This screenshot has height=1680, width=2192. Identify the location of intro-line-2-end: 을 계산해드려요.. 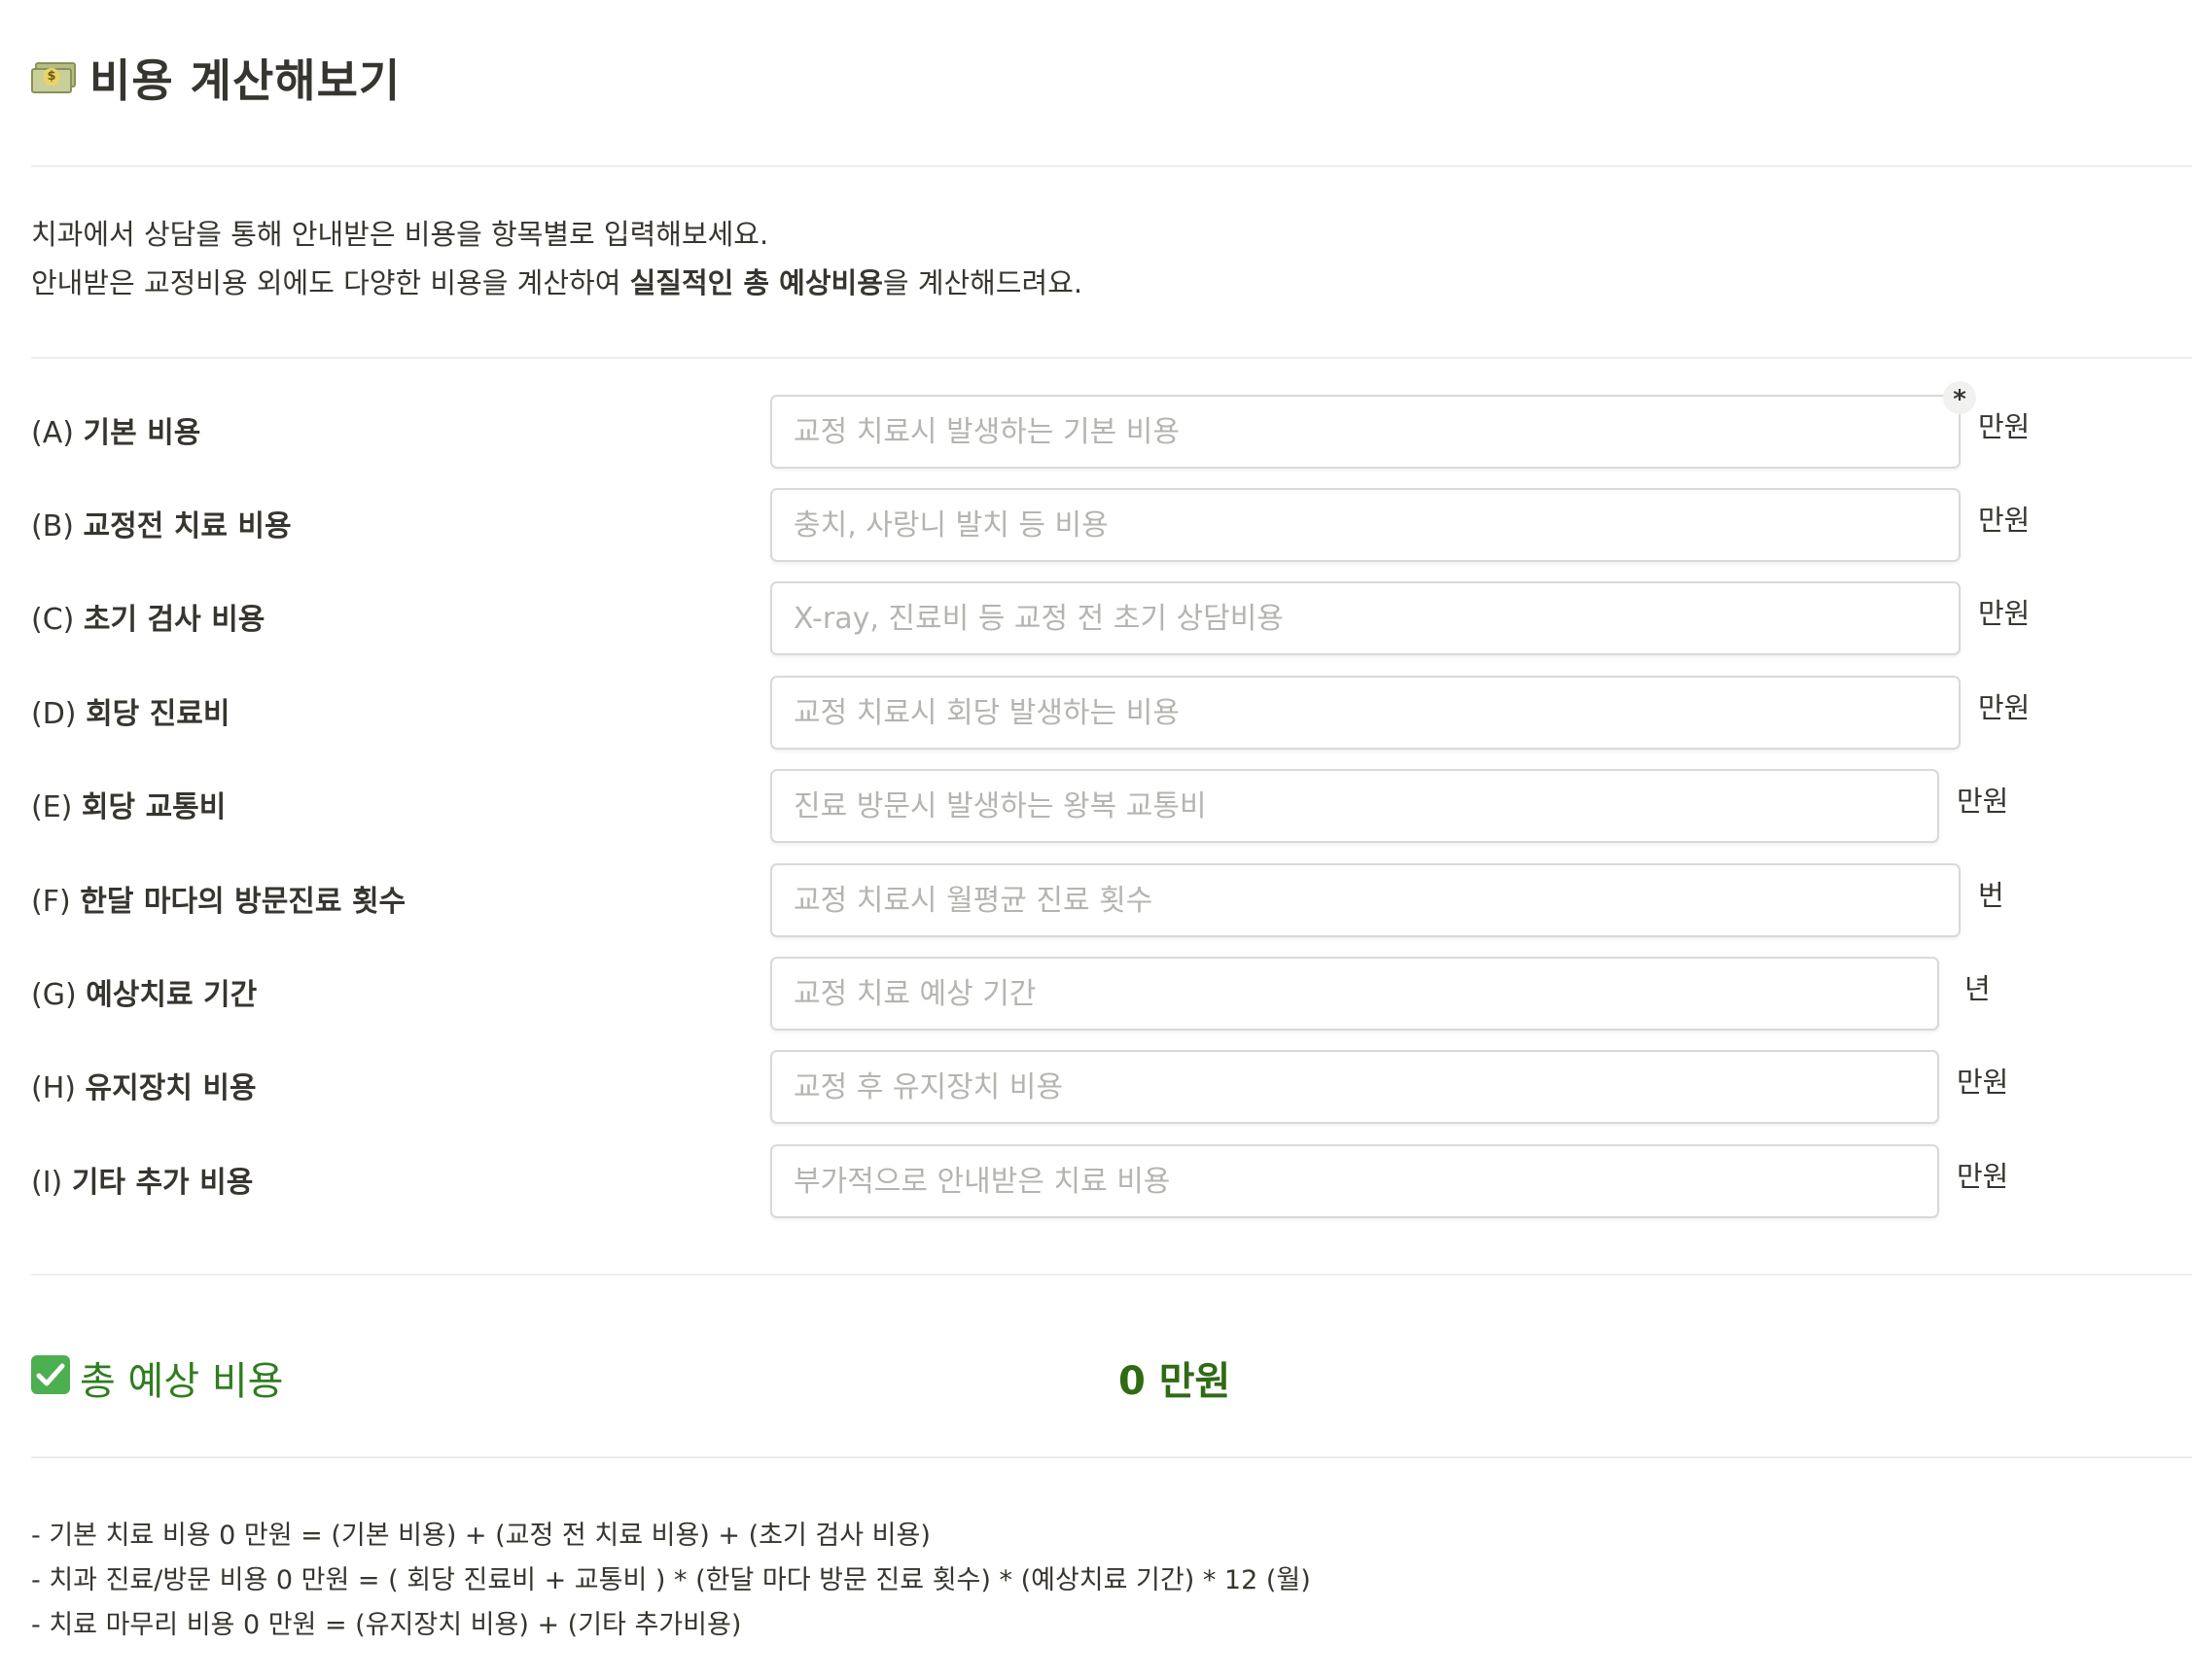
(982, 282).